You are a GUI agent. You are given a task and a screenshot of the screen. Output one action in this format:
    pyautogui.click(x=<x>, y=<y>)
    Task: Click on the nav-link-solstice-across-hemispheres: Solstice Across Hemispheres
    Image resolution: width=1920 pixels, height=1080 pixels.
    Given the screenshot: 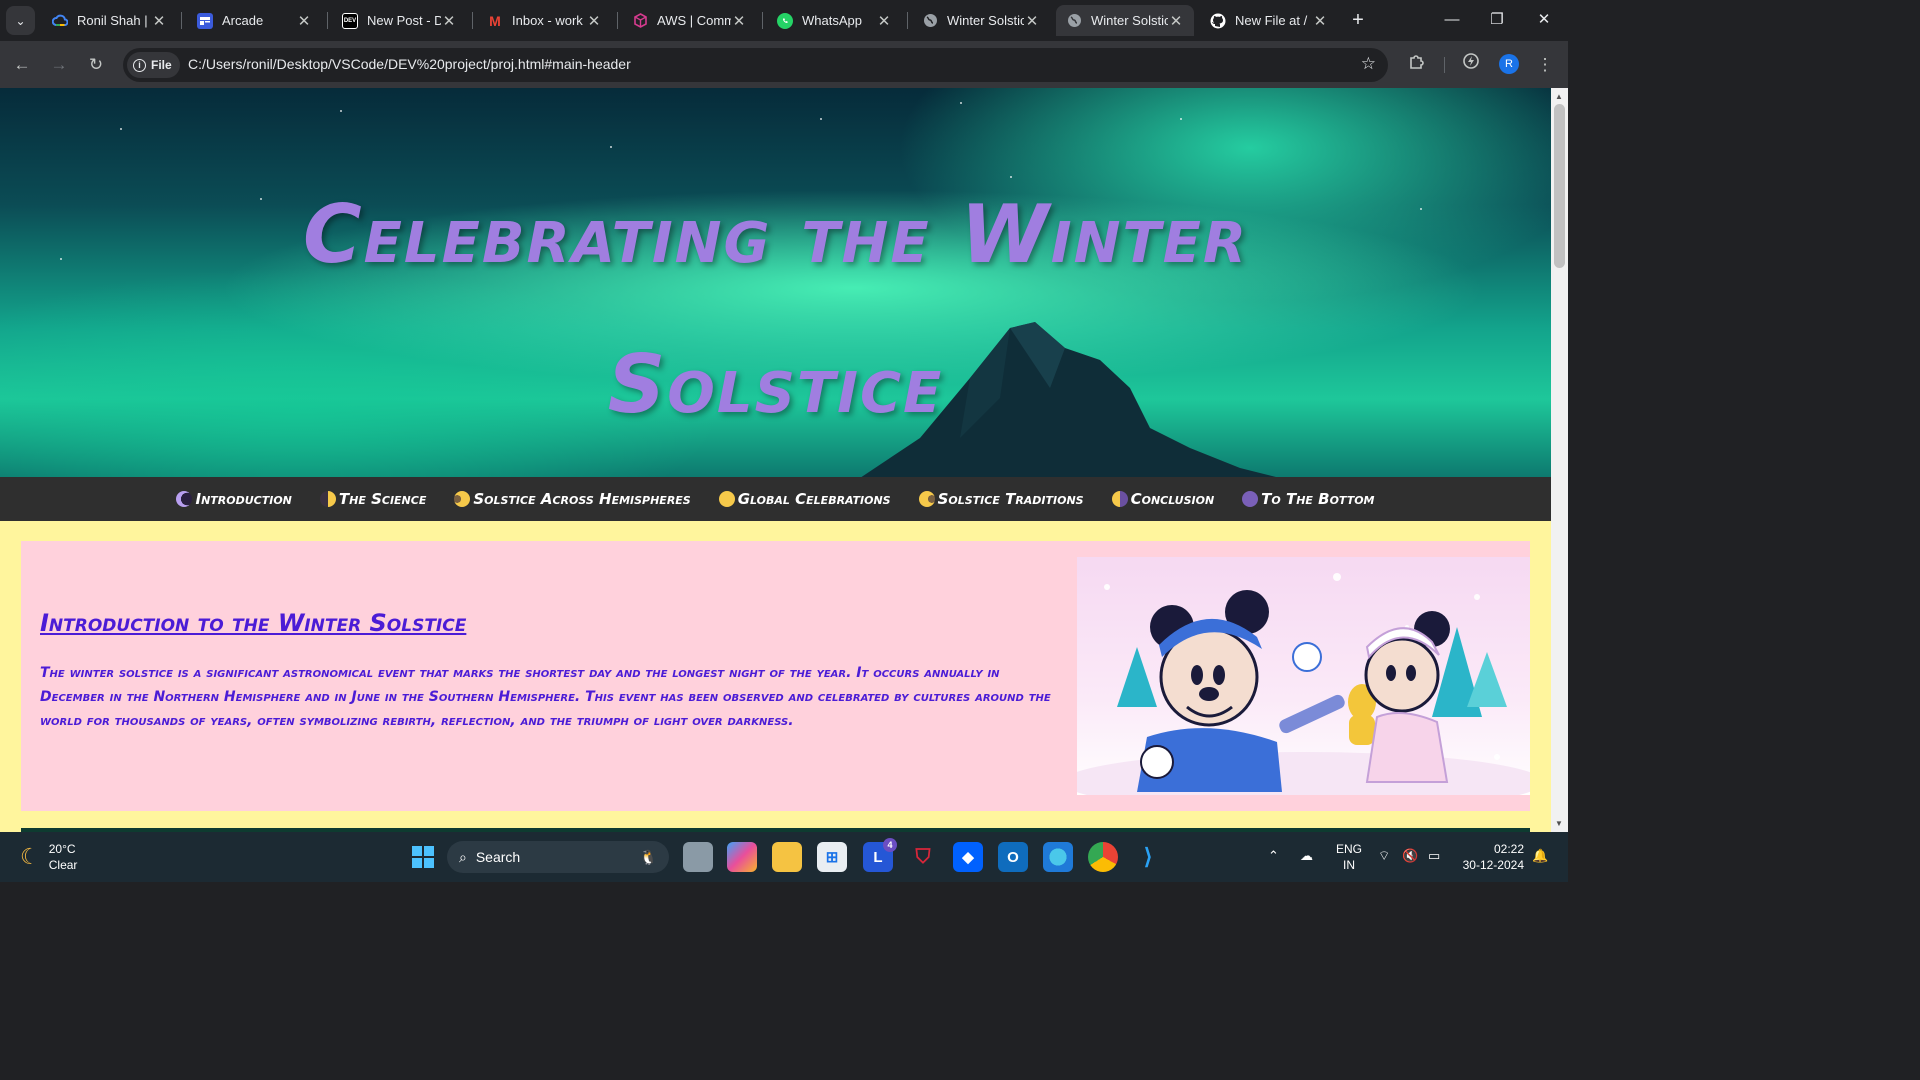 What is the action you would take?
    pyautogui.click(x=572, y=499)
    